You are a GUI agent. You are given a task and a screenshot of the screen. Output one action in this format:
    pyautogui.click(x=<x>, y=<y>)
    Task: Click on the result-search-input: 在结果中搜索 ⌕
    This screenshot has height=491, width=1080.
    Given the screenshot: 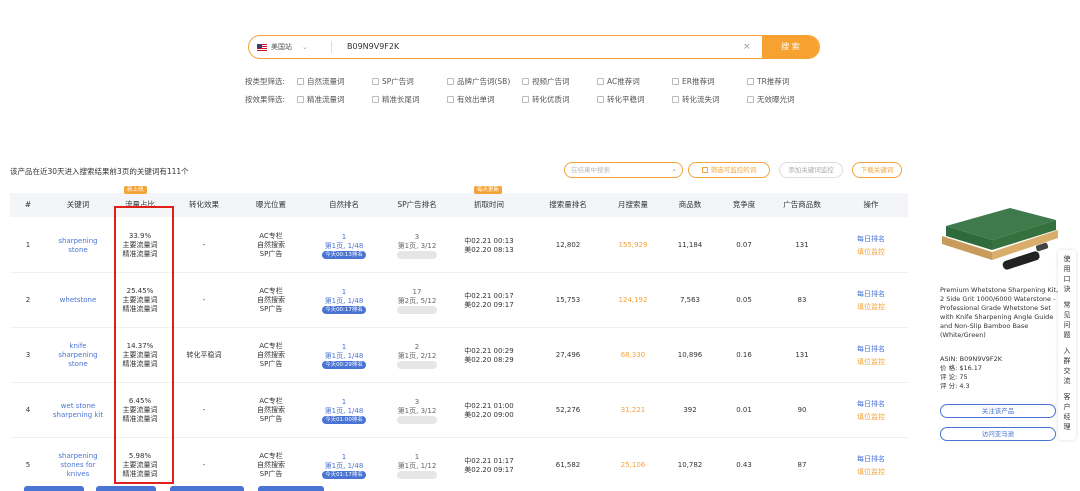 What is the action you would take?
    pyautogui.click(x=623, y=170)
    